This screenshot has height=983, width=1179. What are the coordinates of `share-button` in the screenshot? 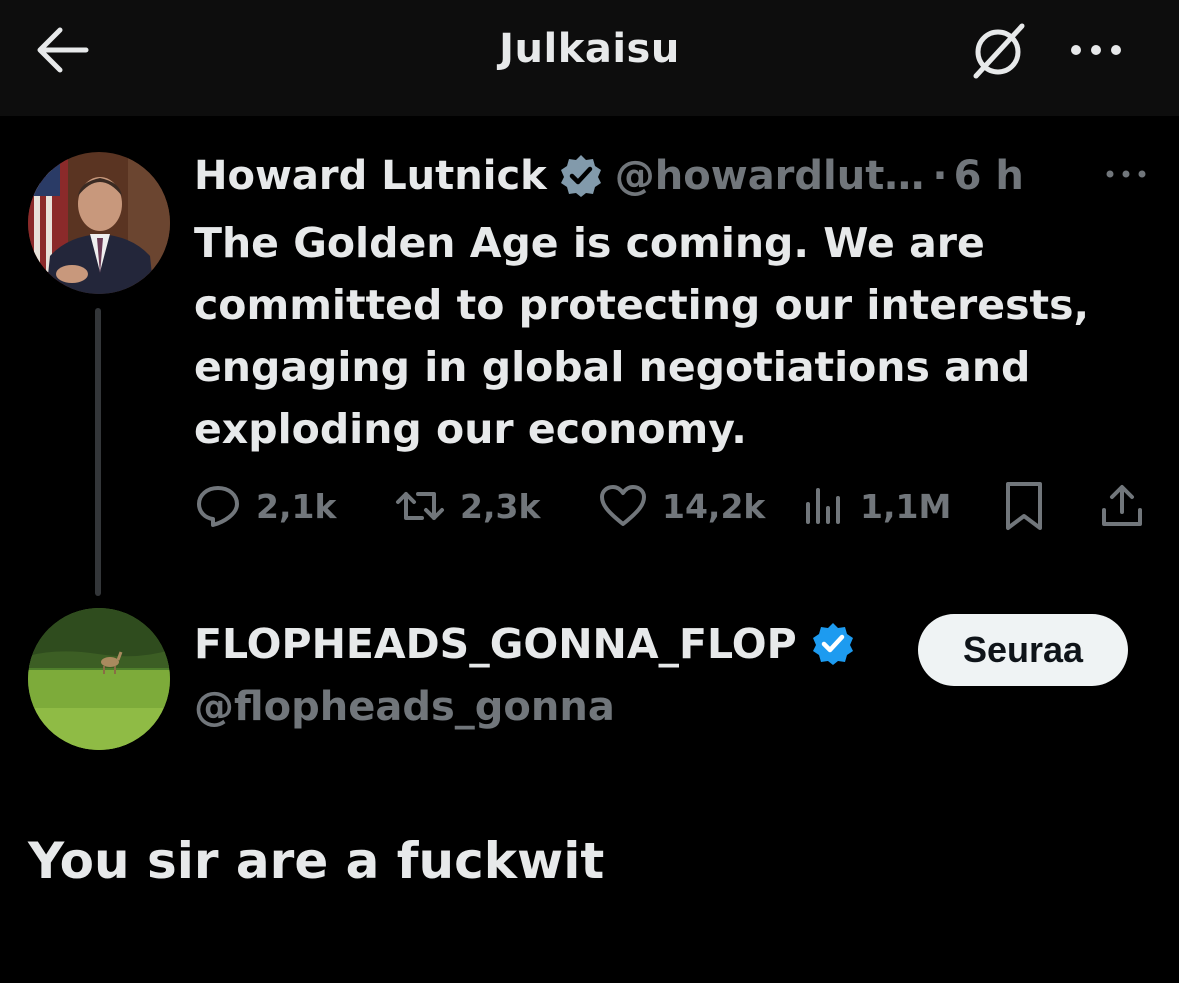 It's located at (1129, 506).